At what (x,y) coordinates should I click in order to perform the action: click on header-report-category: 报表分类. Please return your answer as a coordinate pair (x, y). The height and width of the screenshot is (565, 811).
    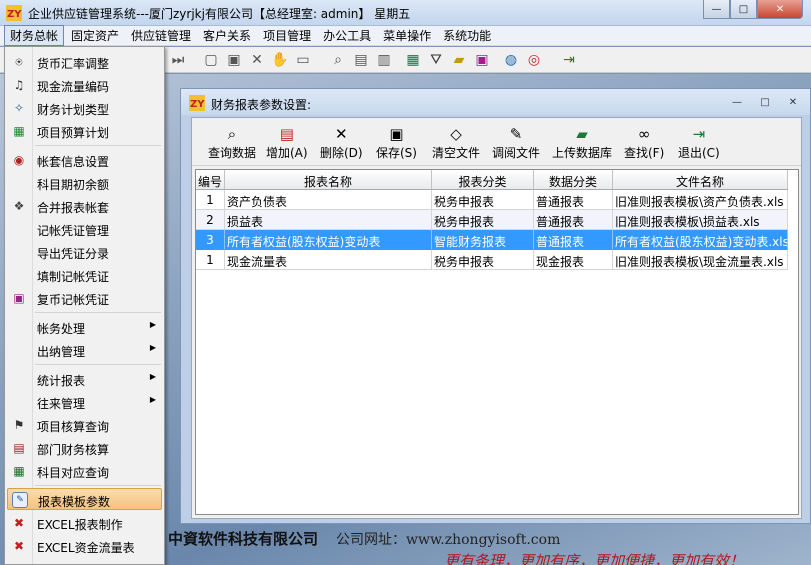
    Looking at the image, I should click on (483, 180).